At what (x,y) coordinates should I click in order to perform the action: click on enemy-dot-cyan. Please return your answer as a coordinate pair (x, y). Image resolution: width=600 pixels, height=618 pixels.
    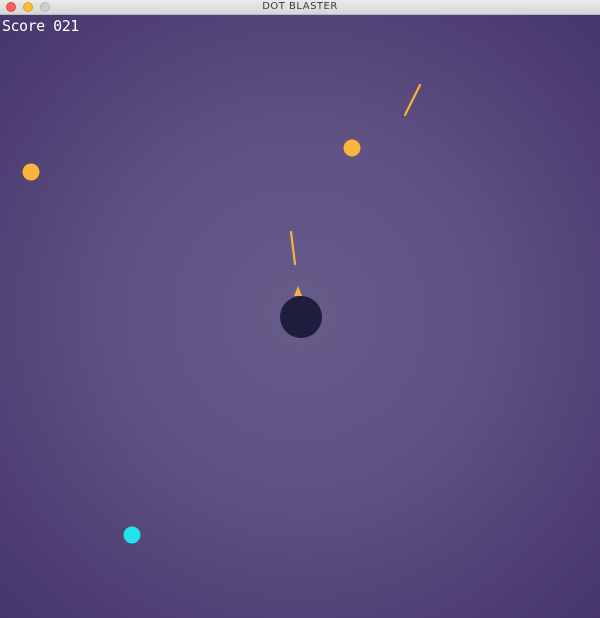
    Looking at the image, I should click on (132, 535).